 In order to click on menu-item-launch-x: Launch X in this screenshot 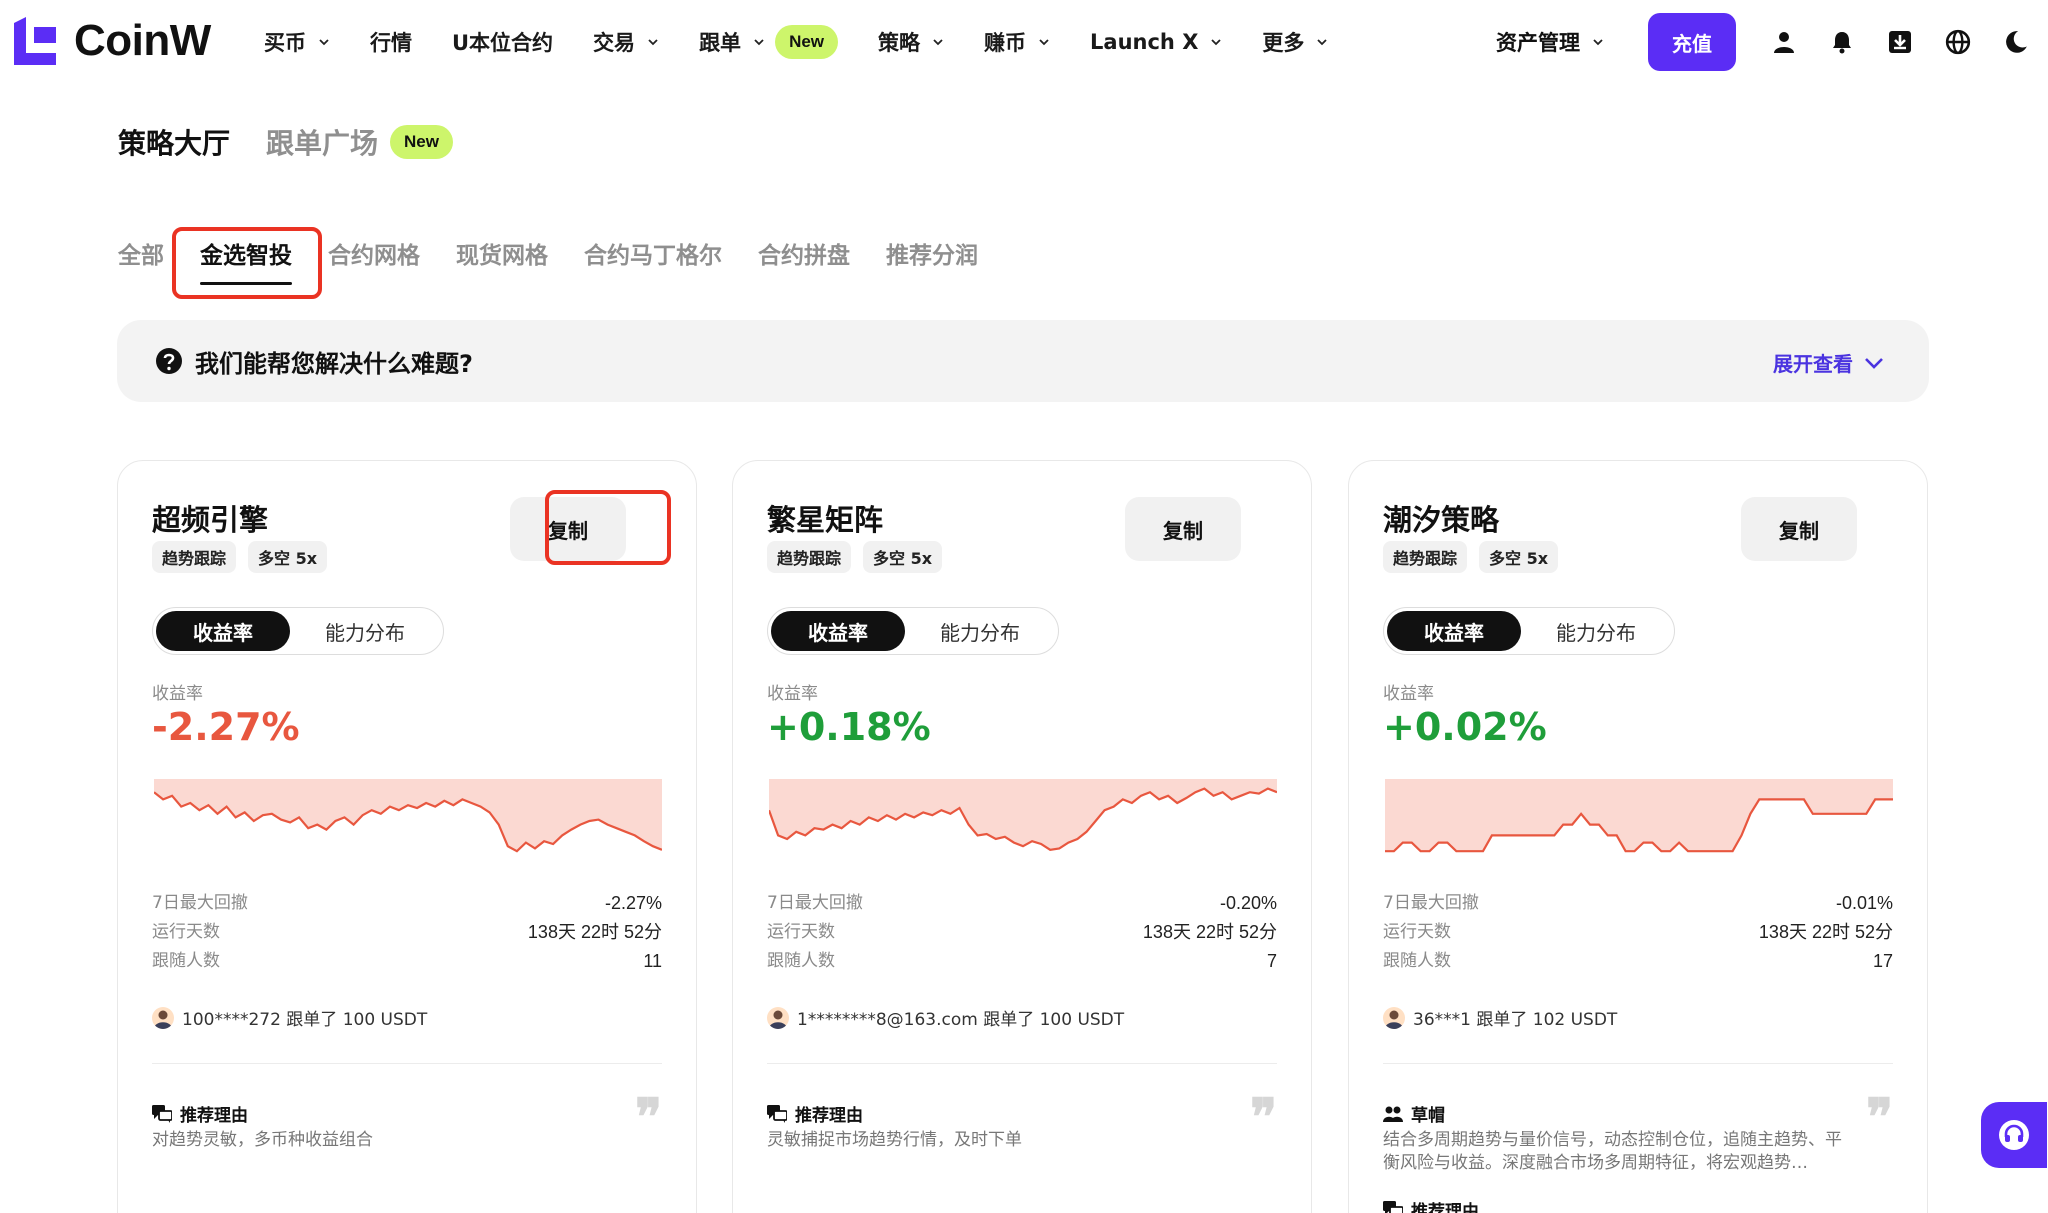, I will do `click(1156, 42)`.